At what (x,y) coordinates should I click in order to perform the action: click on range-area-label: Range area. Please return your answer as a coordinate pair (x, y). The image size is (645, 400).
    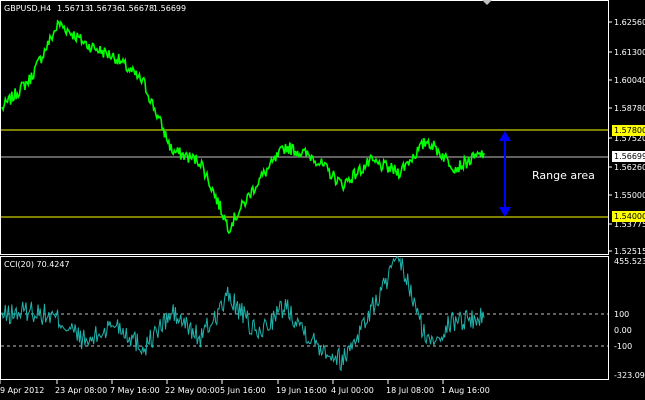
    Looking at the image, I should click on (563, 175).